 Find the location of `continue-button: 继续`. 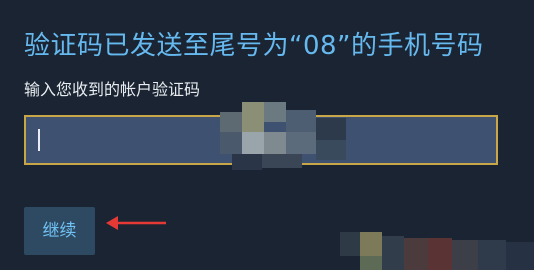

continue-button: 继续 is located at coordinates (59, 231).